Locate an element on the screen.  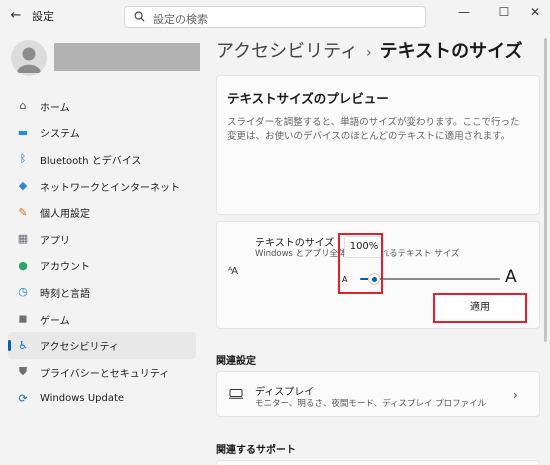
slider-max-label: A is located at coordinates (511, 277).